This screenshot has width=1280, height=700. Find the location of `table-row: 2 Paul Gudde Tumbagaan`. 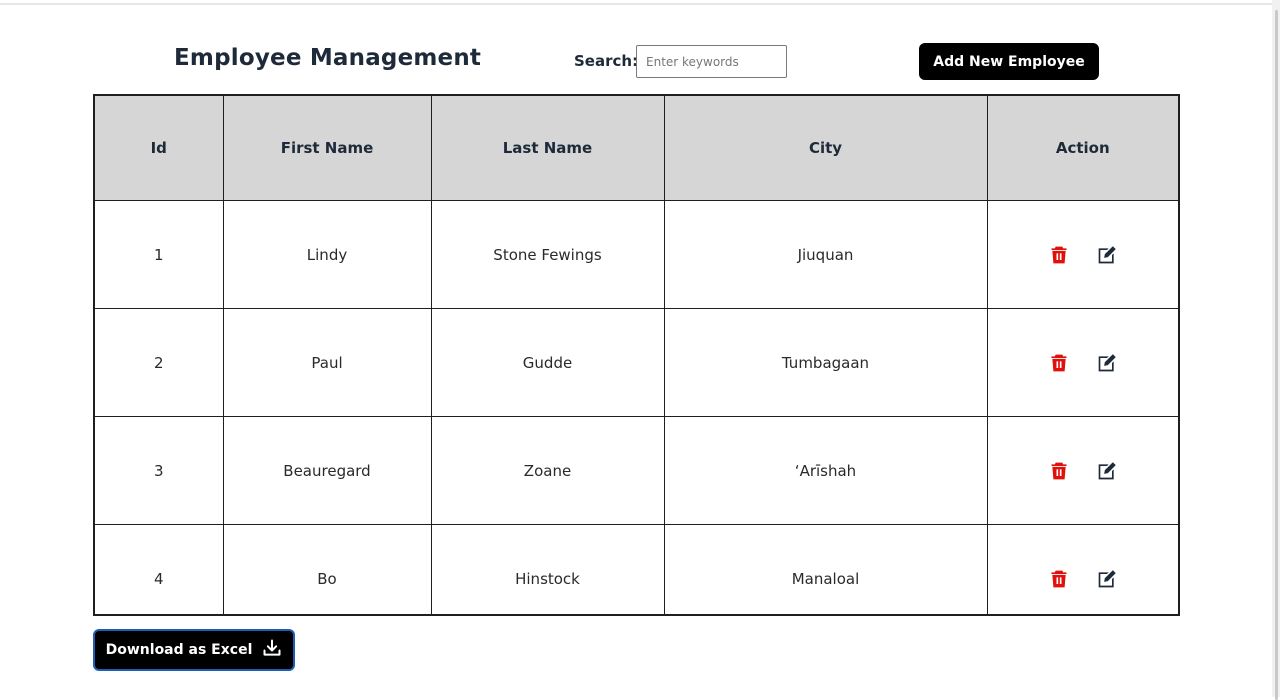

table-row: 2 Paul Gudde Tumbagaan is located at coordinates (636, 362).